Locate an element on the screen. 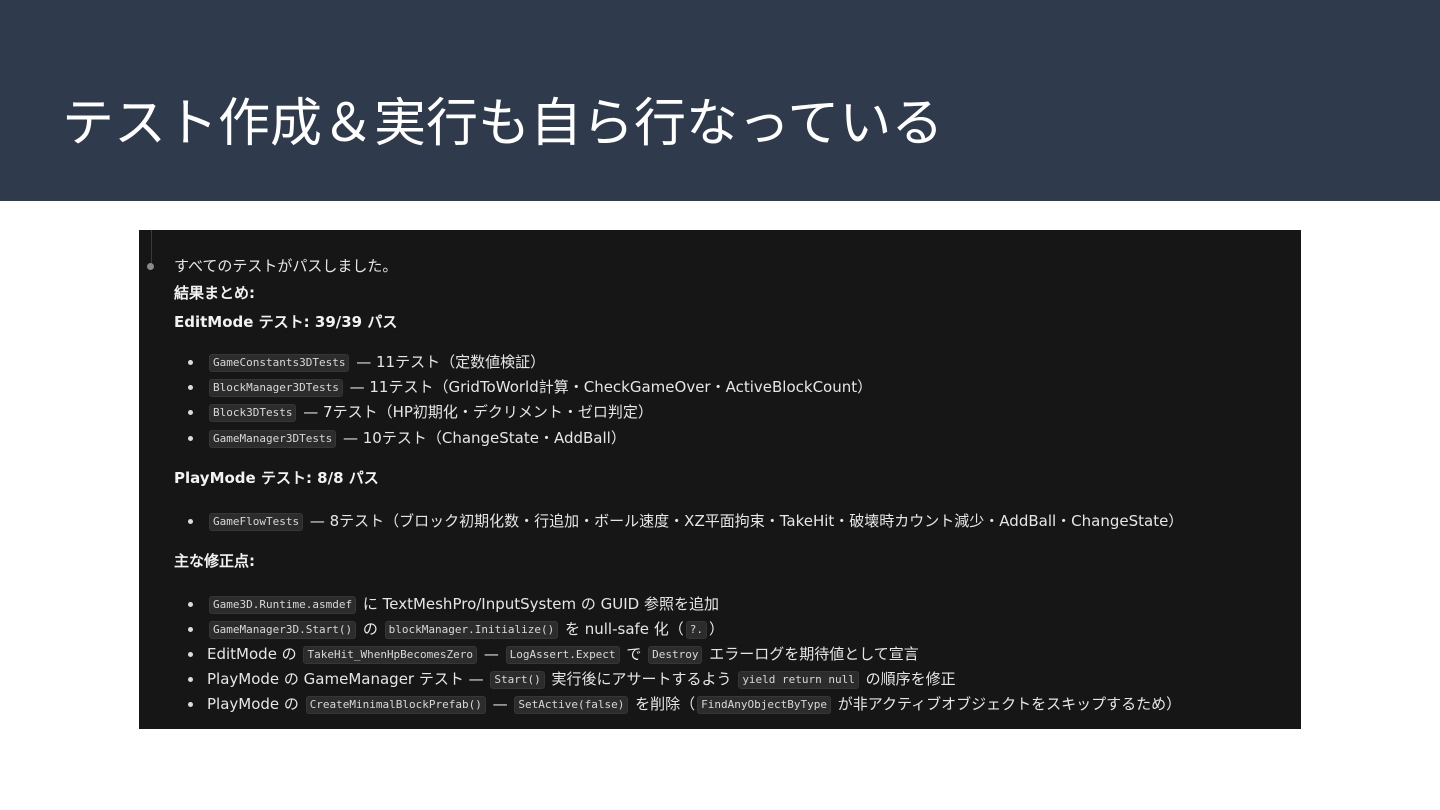 This screenshot has height=810, width=1440. code-span: CreateMinimalBlockPrefab() is located at coordinates (395, 705).